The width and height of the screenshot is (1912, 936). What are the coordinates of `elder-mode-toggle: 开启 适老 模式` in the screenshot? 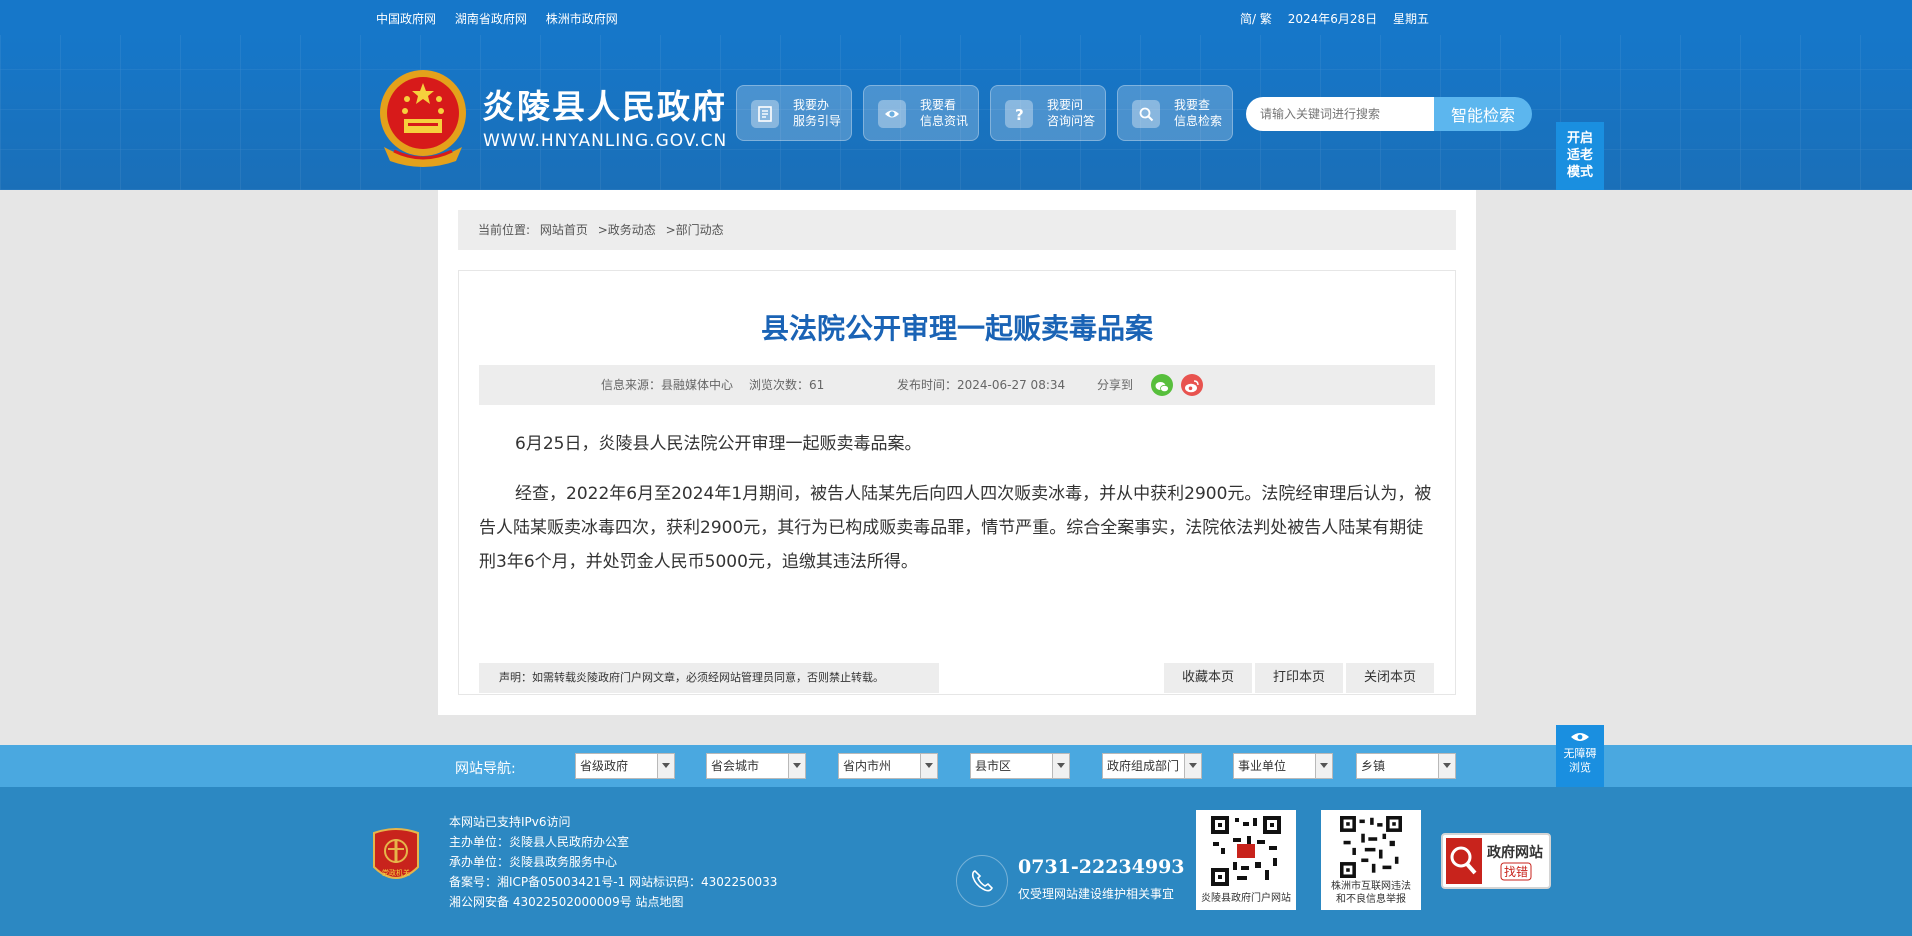 It's located at (1580, 156).